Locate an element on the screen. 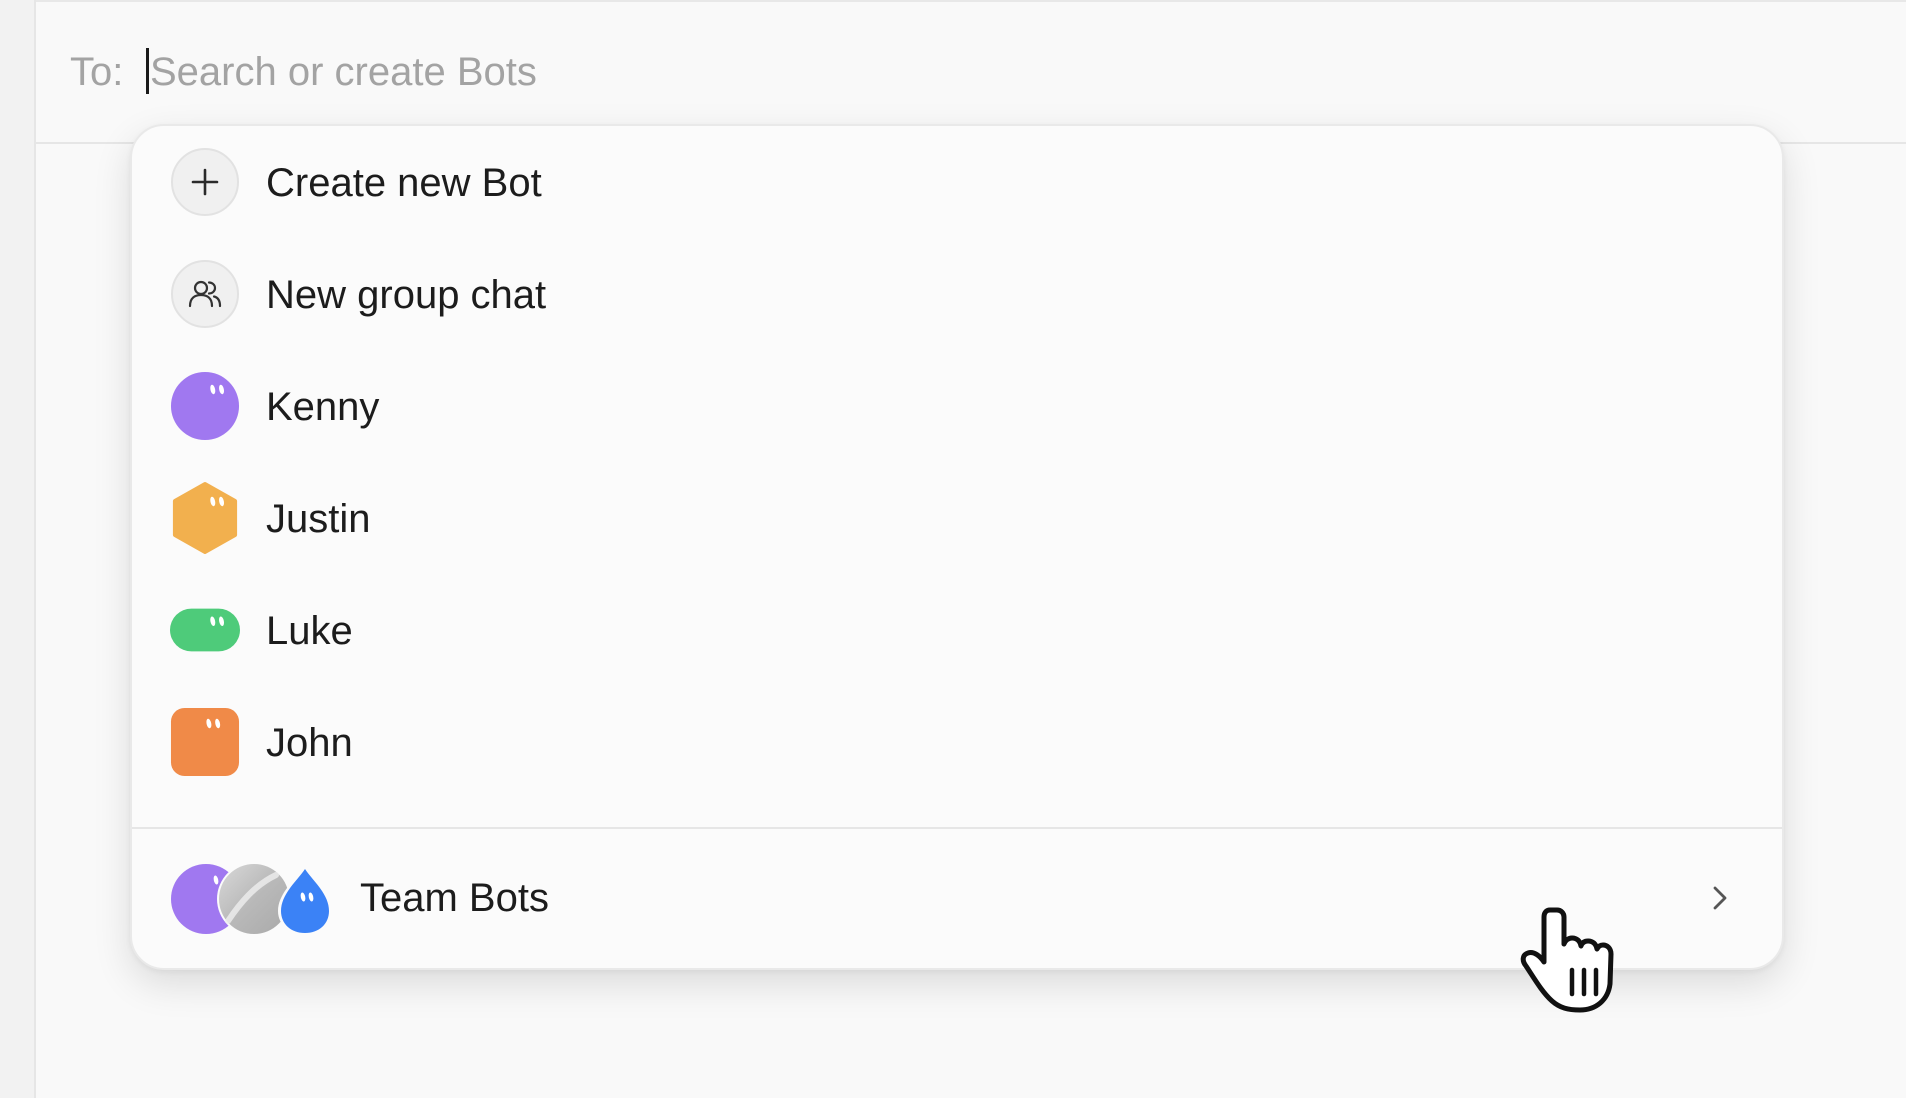  john-avatar is located at coordinates (205, 742).